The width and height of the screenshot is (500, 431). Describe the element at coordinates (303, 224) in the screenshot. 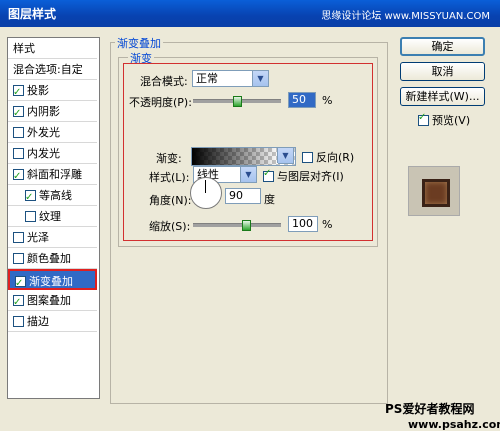

I see `scale-input: 100` at that location.